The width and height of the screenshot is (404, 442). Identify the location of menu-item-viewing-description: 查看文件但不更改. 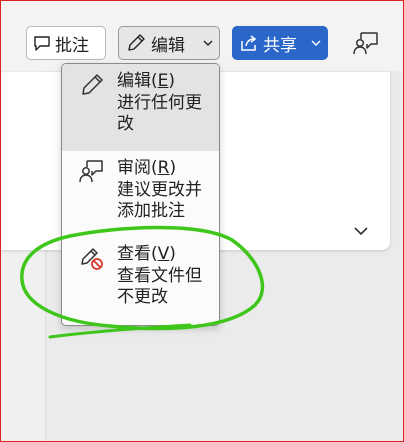
(159, 286).